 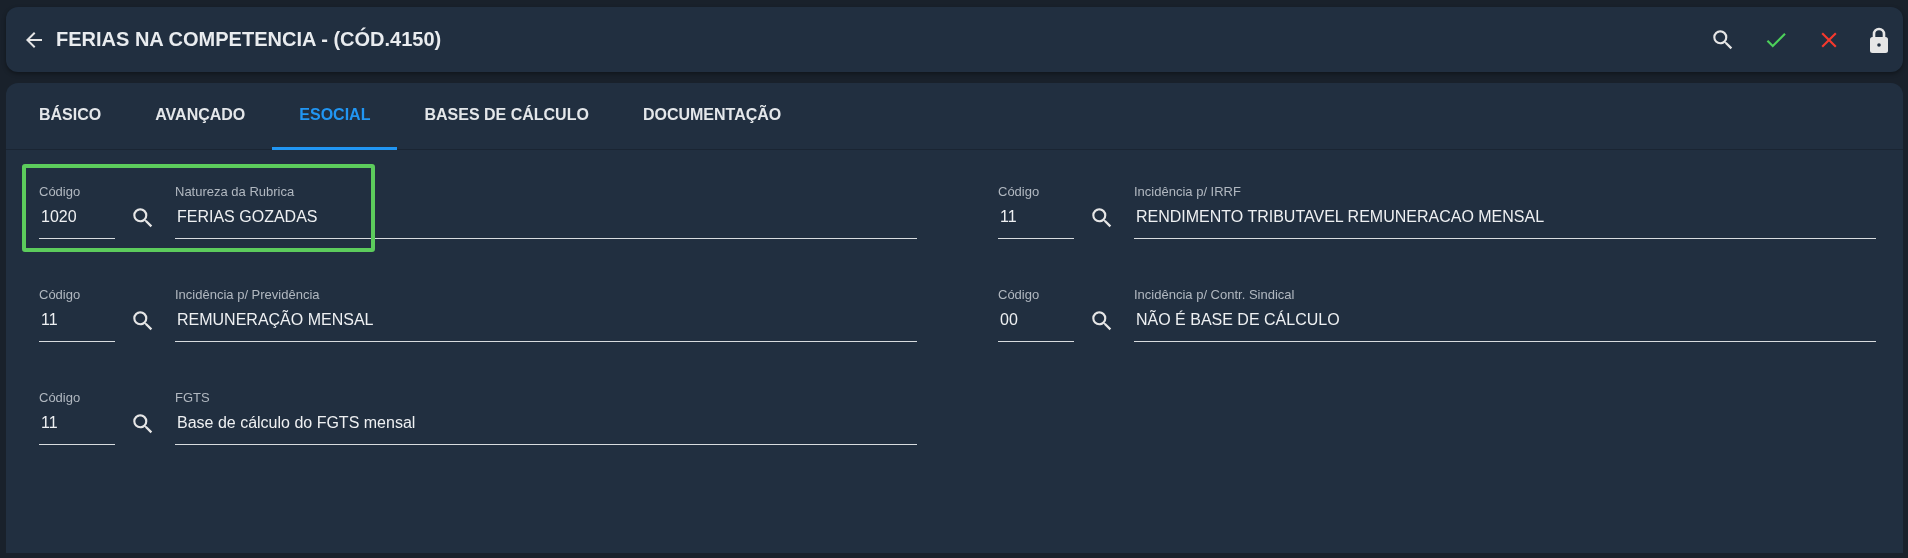 I want to click on tab: AVANÇADO, so click(x=200, y=116).